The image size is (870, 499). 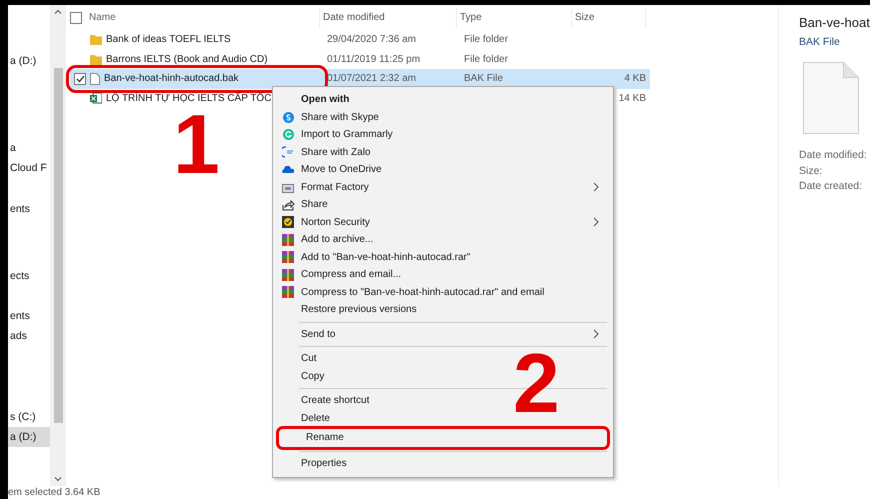 What do you see at coordinates (820, 42) in the screenshot?
I see `file-type: BAK File` at bounding box center [820, 42].